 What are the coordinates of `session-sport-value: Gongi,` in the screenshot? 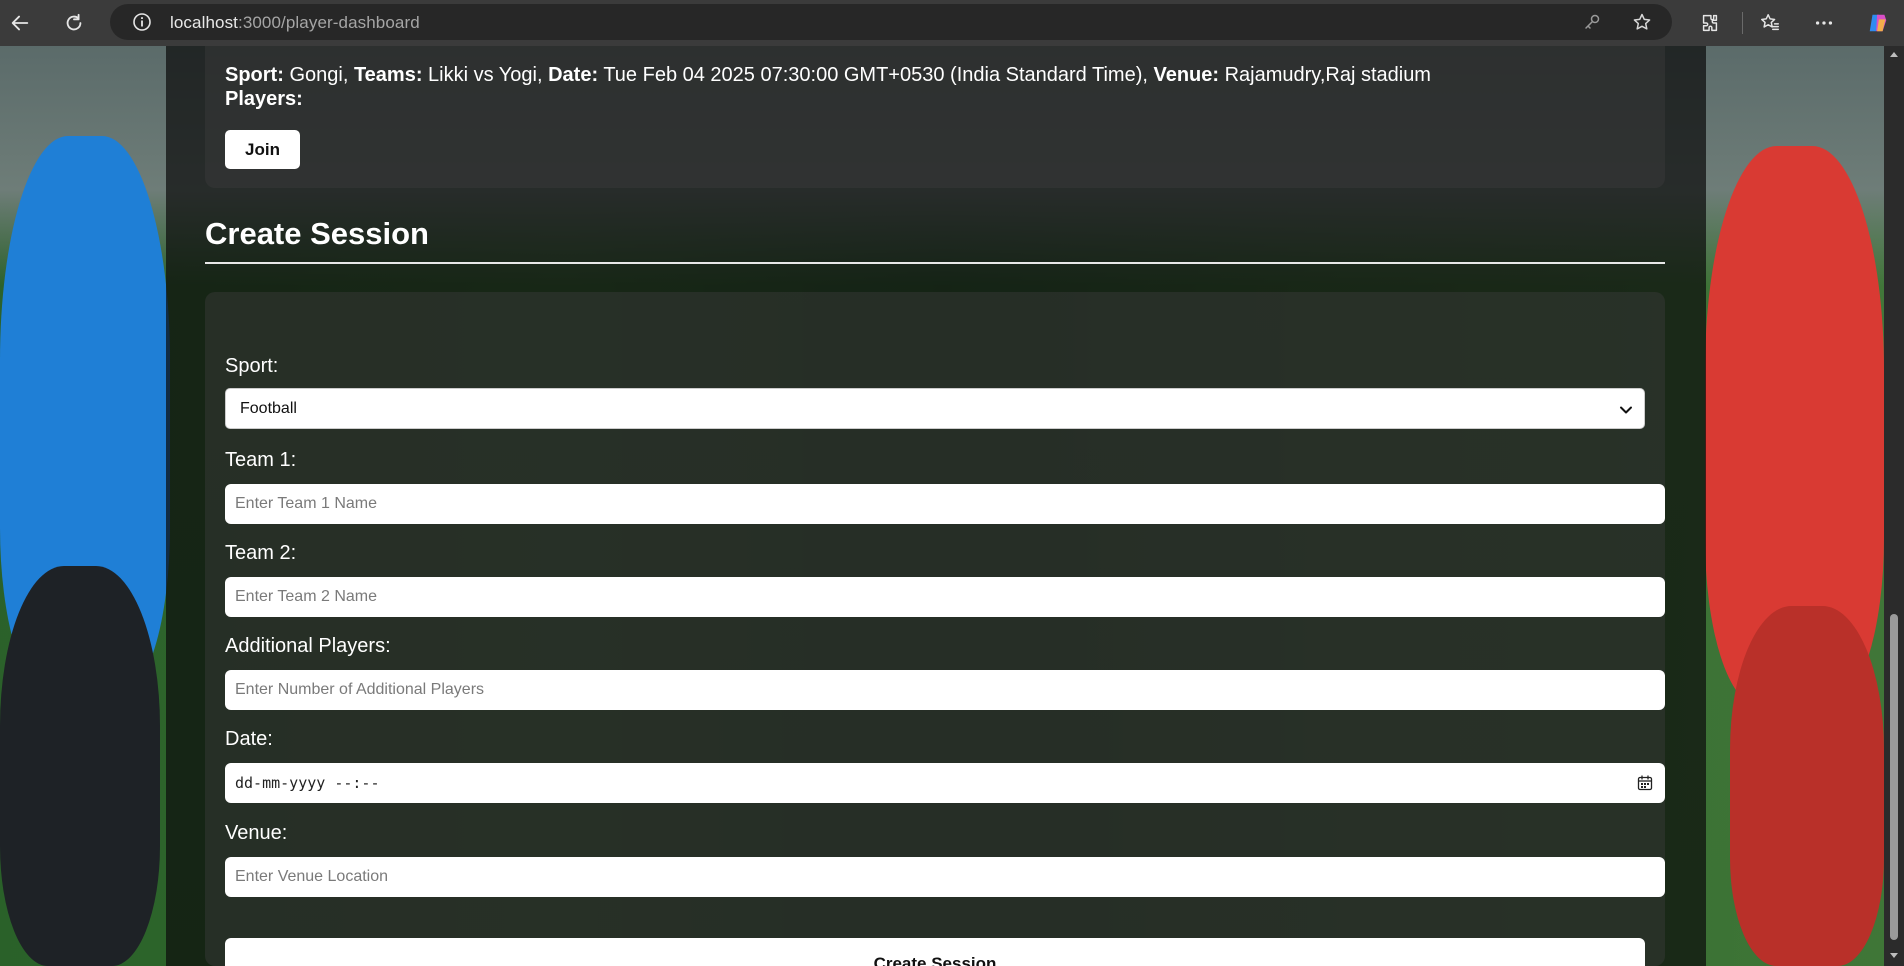 It's located at (318, 75).